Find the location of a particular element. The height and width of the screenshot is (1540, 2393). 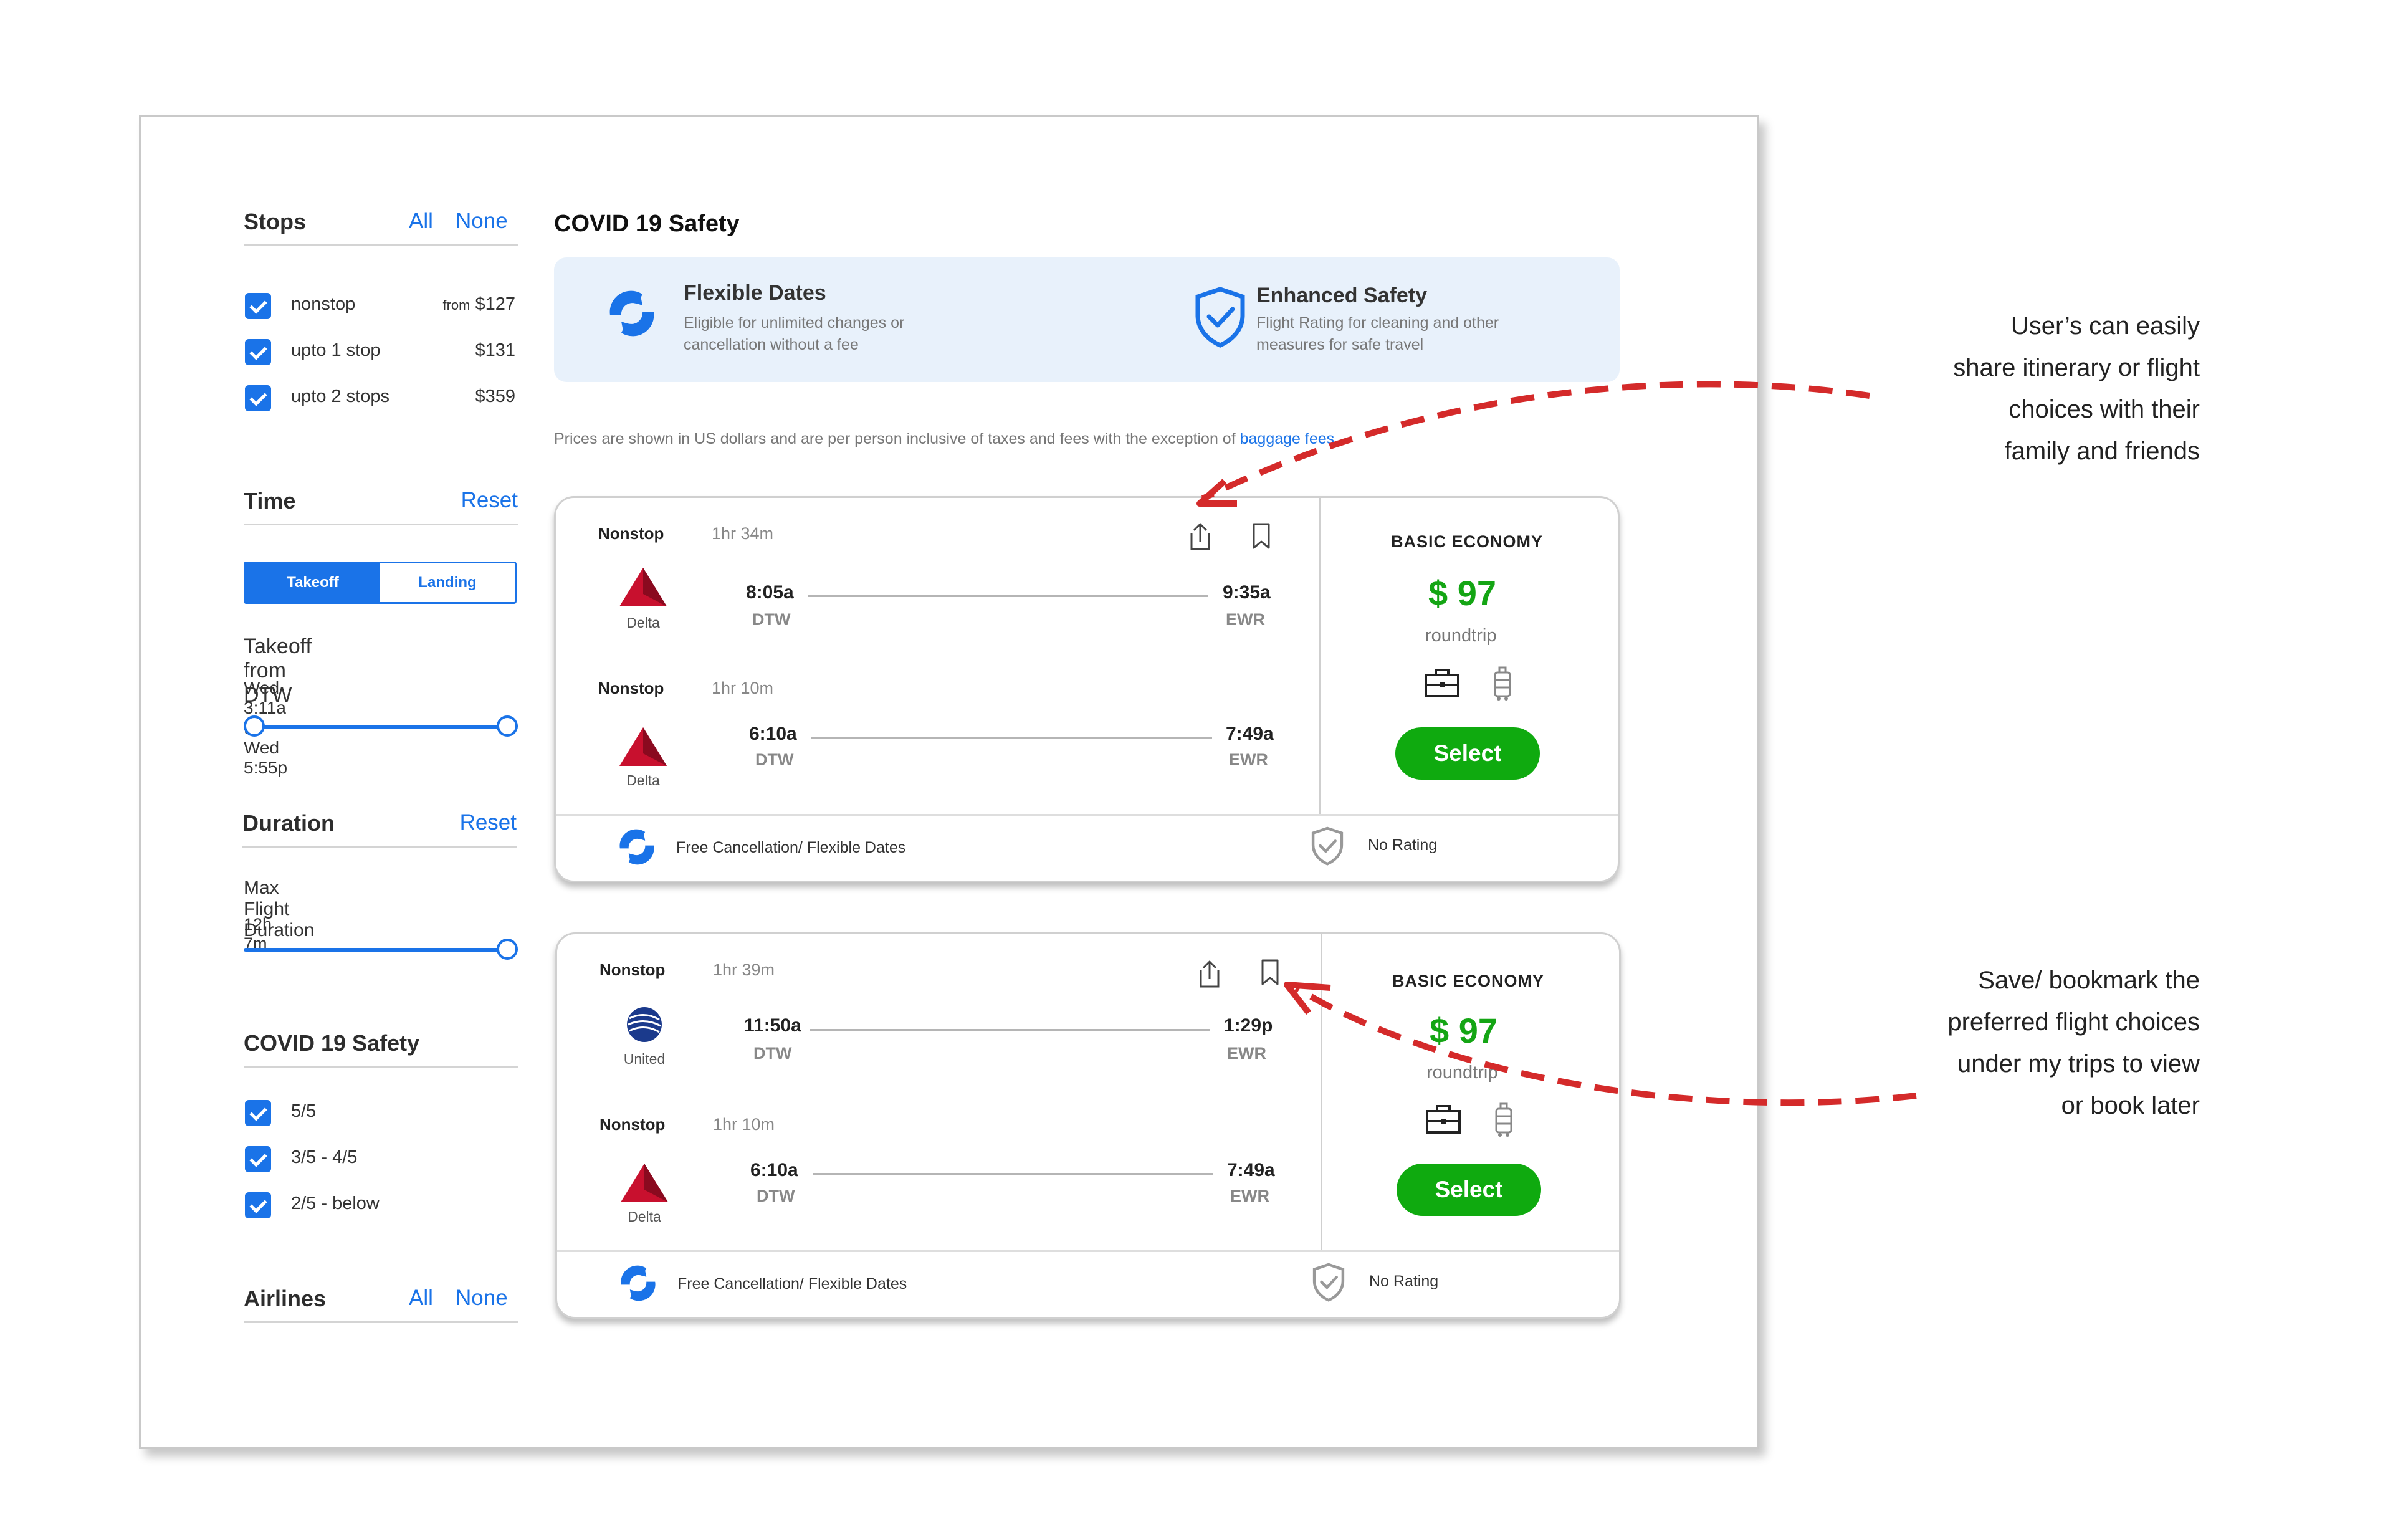

bookmark-arrow-head is located at coordinates (1307, 998).